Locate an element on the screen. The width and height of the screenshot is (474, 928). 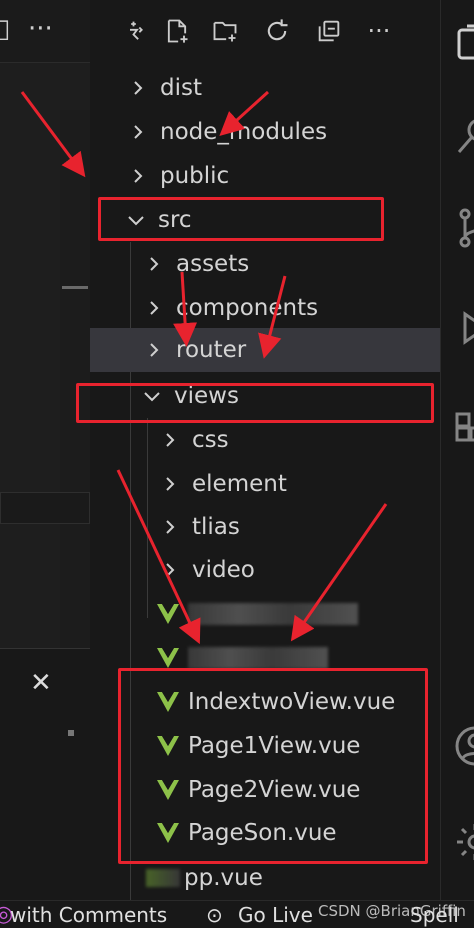
folder-label: tlias is located at coordinates (216, 527).